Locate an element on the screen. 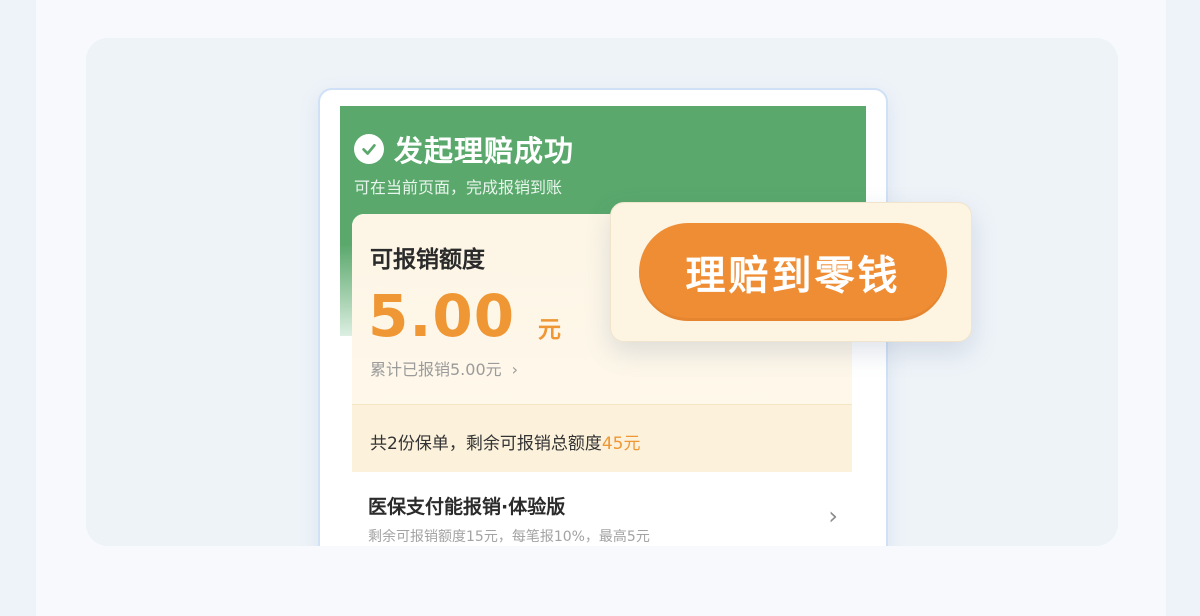  success-title-row: 发起理赔成功 is located at coordinates (464, 149).